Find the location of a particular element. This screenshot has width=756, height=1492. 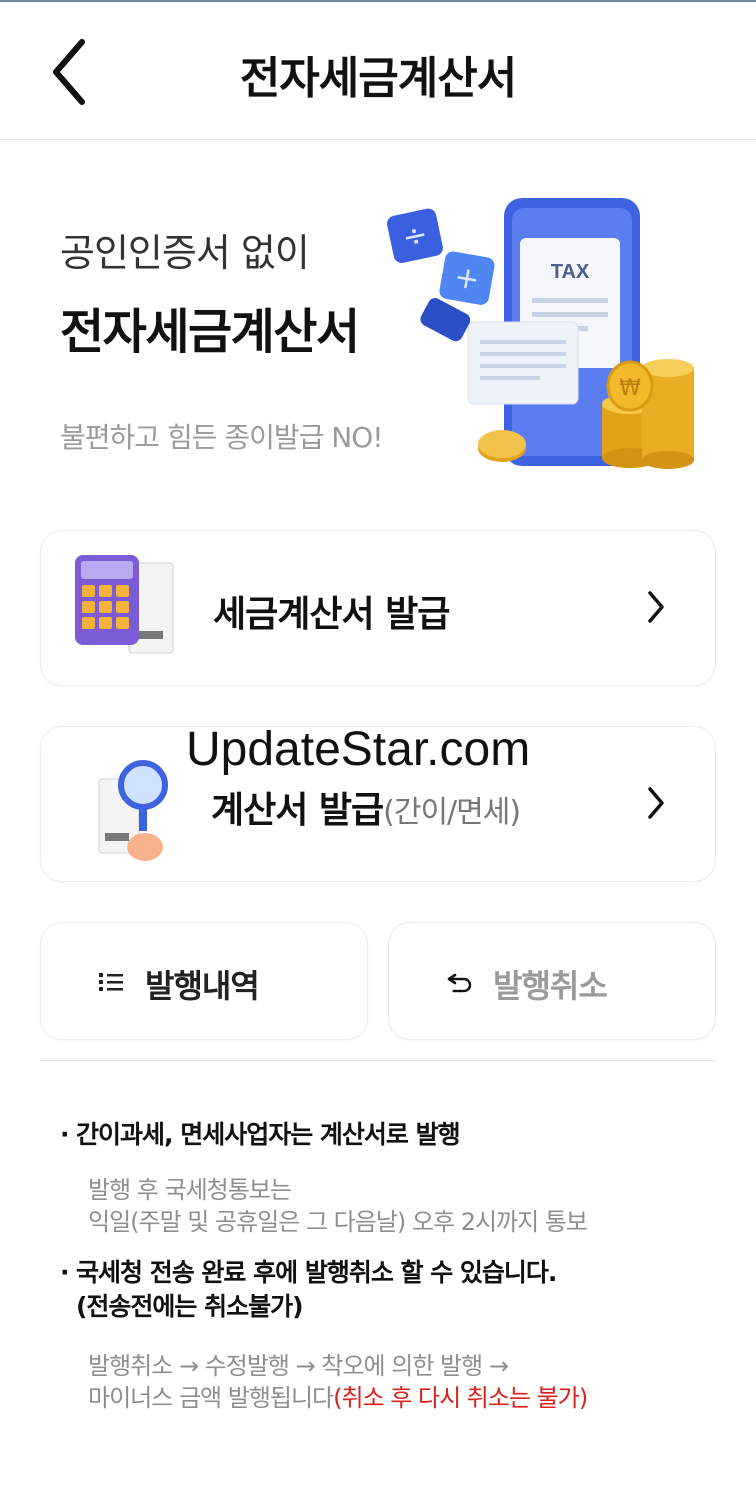

hero-subtitle: 공인인증서 없이 is located at coordinates (185, 253).